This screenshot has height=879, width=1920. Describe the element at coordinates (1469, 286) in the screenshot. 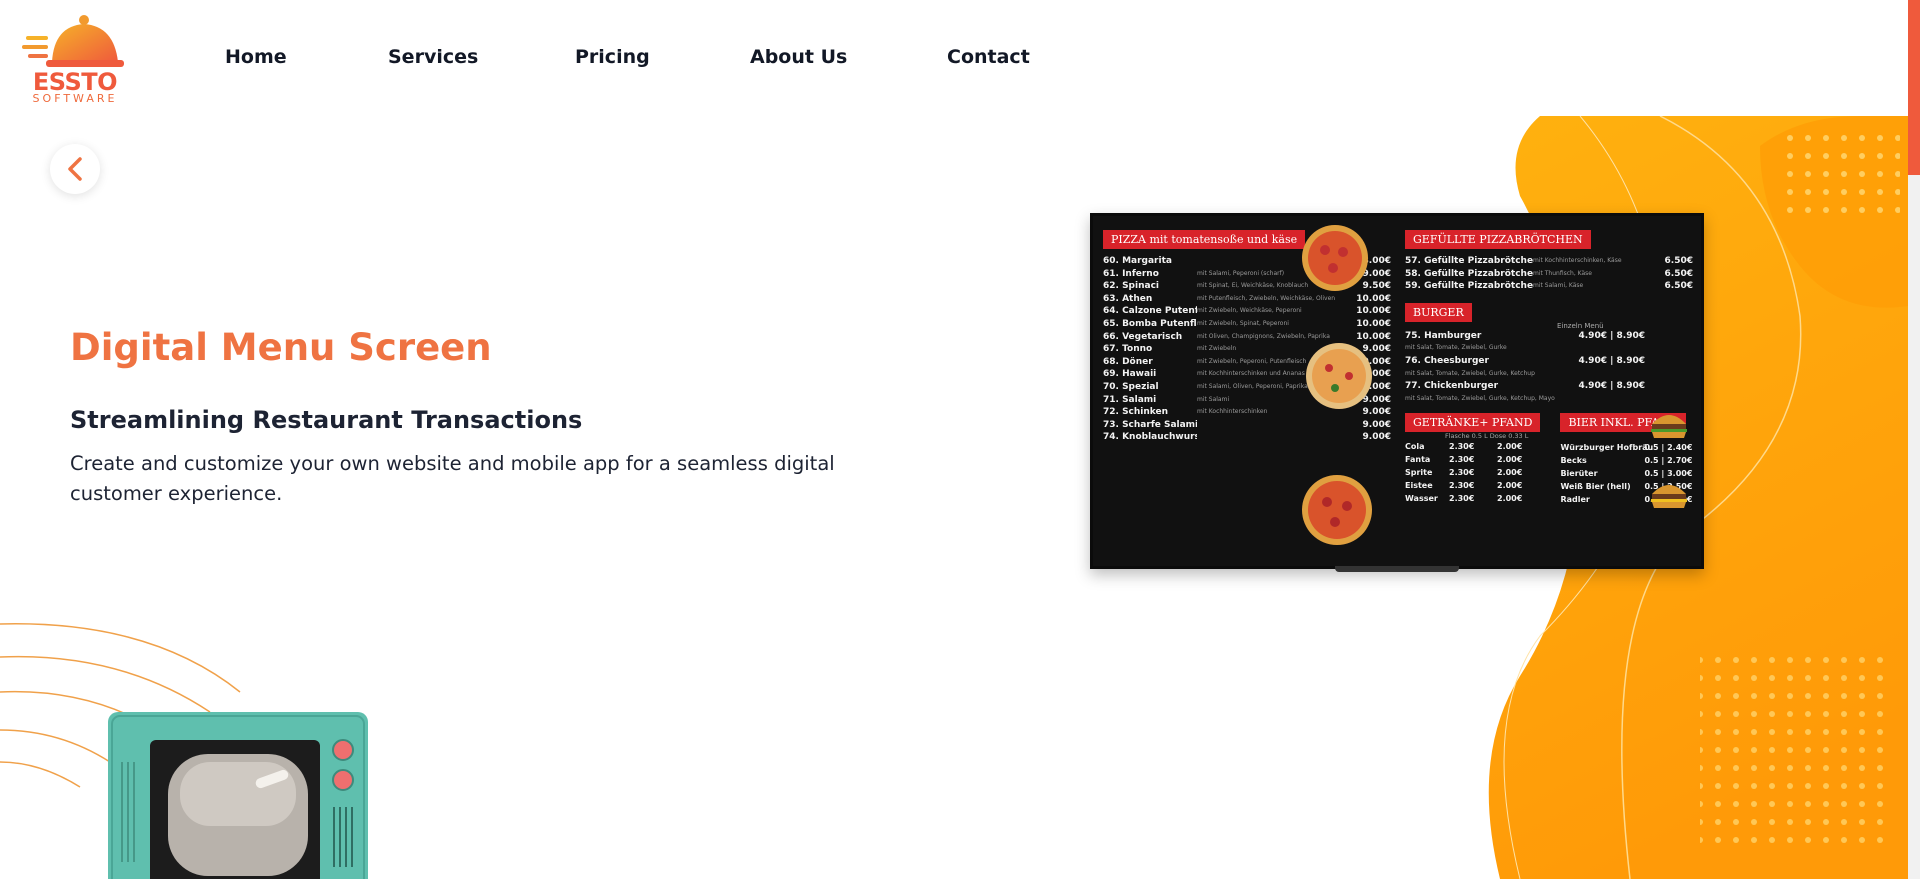

I see `menu-item-n: 59. Gefüllte Pizzabrötchen` at that location.